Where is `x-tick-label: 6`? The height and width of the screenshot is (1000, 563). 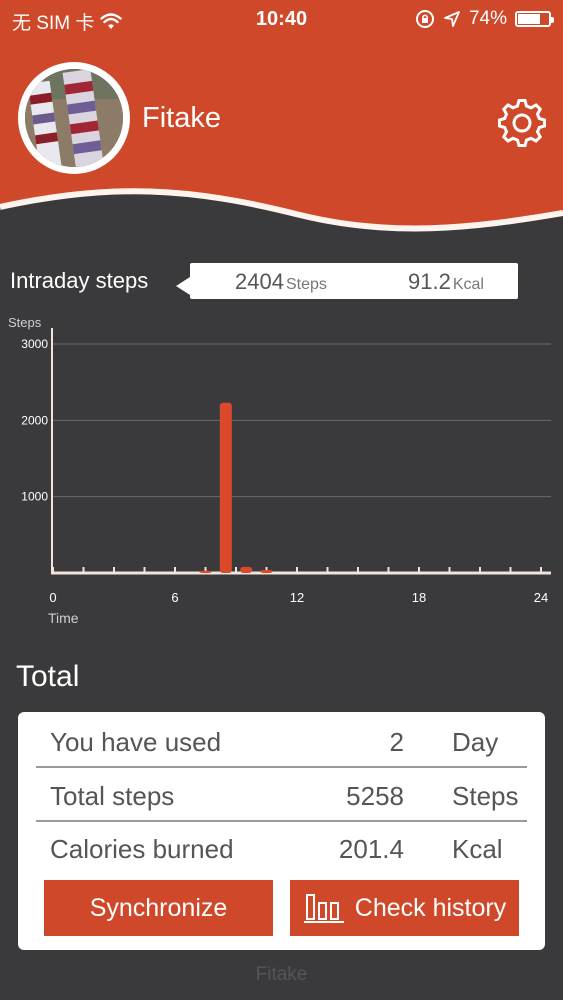
x-tick-label: 6 is located at coordinates (174, 597).